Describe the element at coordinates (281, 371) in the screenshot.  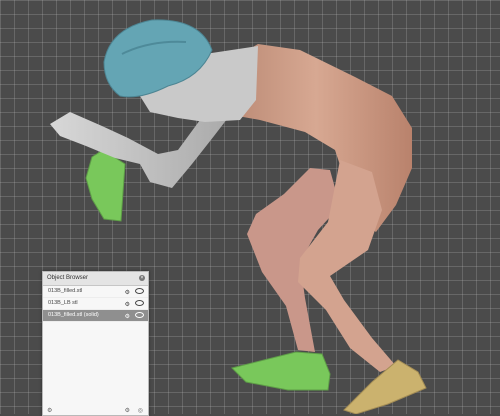
I see `green-shoe` at that location.